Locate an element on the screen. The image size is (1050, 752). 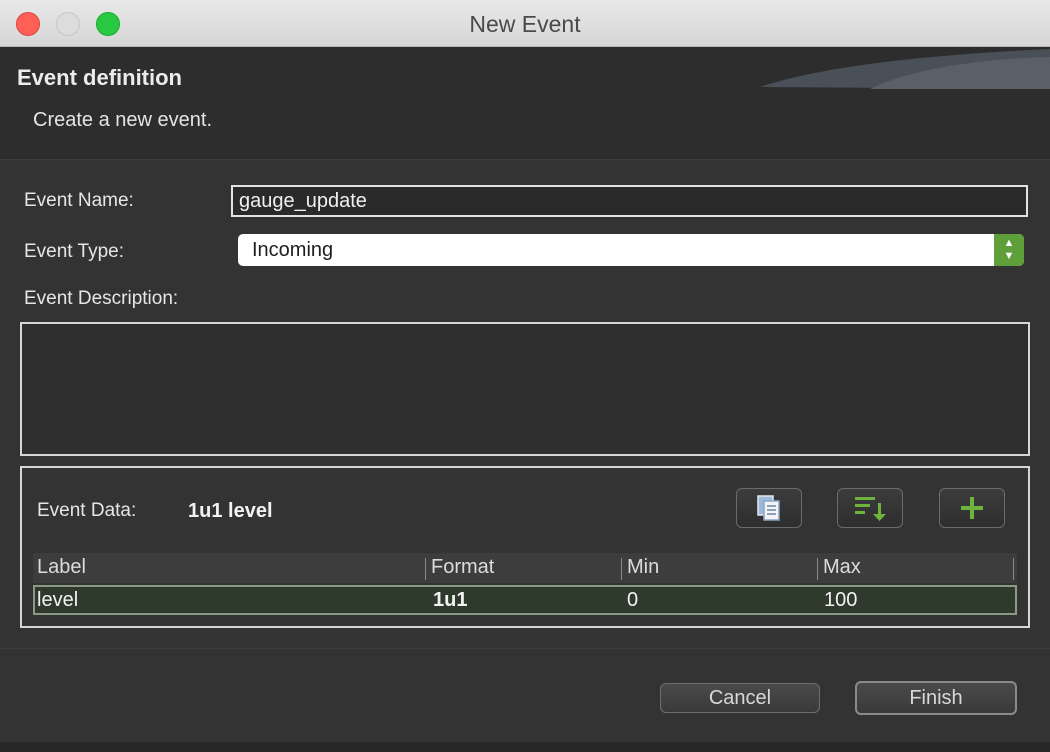
add-icon is located at coordinates (972, 508).